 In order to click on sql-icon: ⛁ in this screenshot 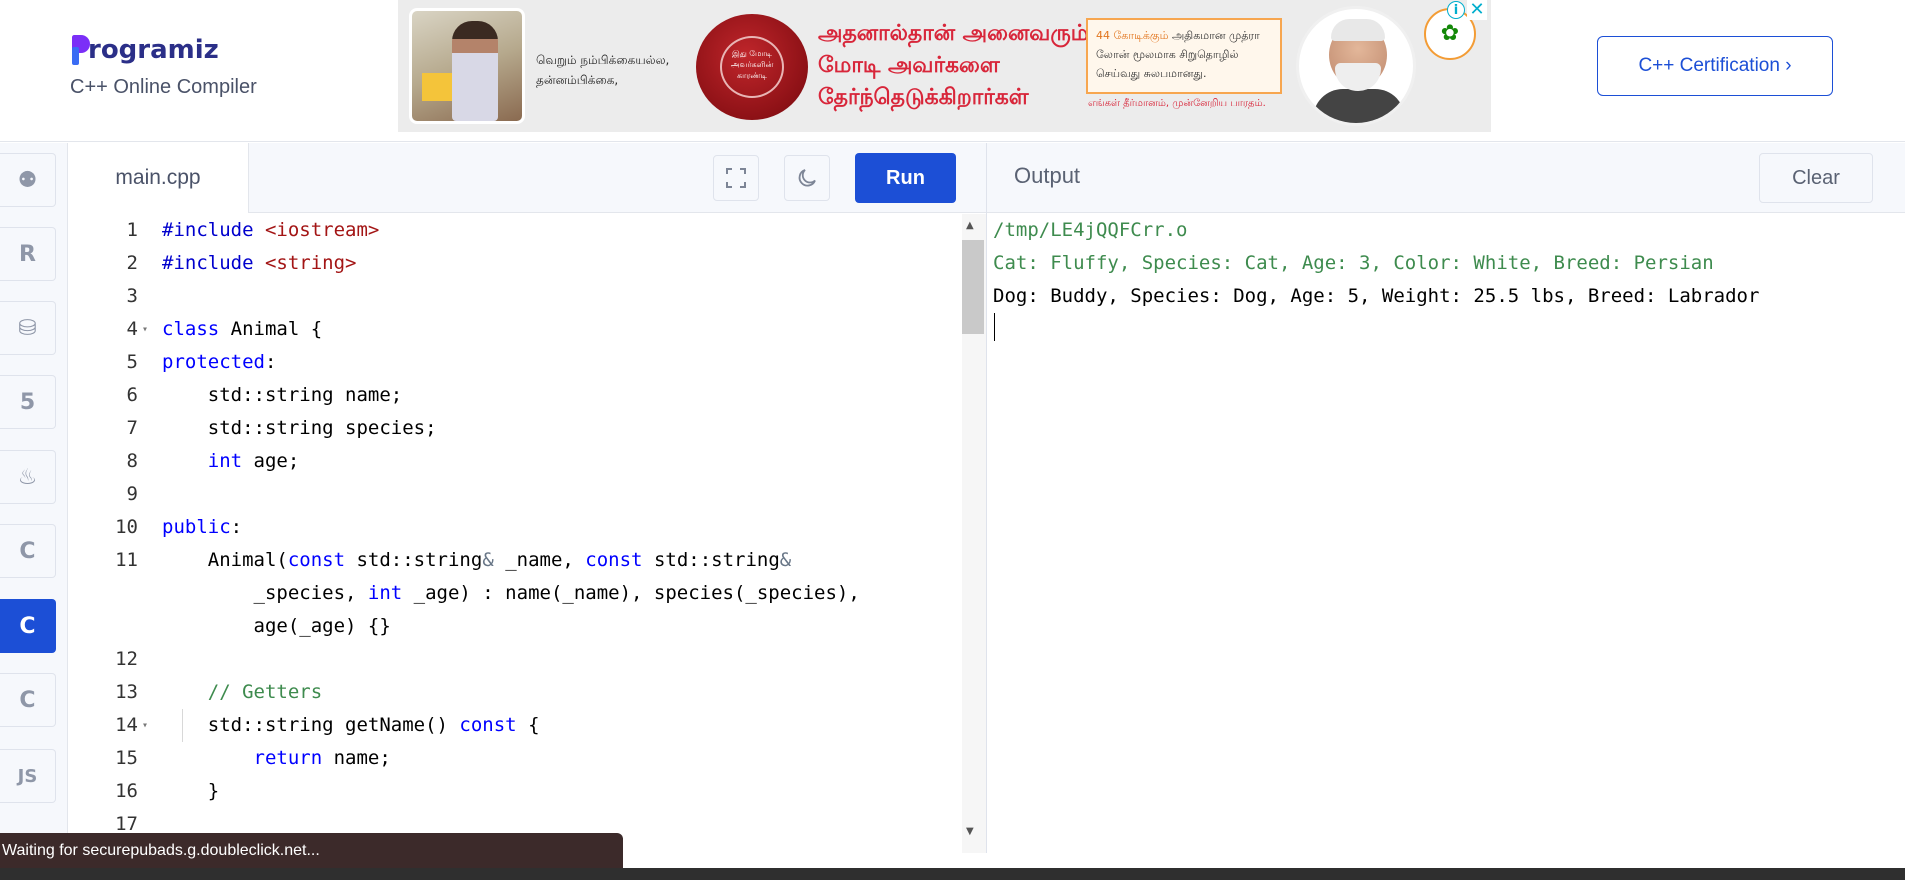, I will do `click(28, 328)`.